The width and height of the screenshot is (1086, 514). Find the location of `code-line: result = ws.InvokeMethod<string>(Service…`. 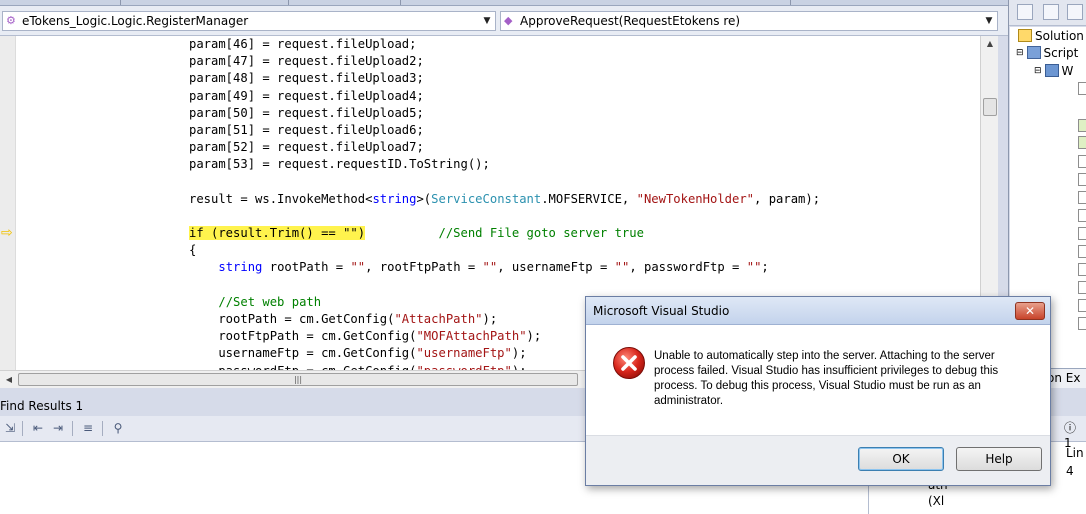

code-line: result = ws.InvokeMethod<string>(Service… is located at coordinates (504, 199).